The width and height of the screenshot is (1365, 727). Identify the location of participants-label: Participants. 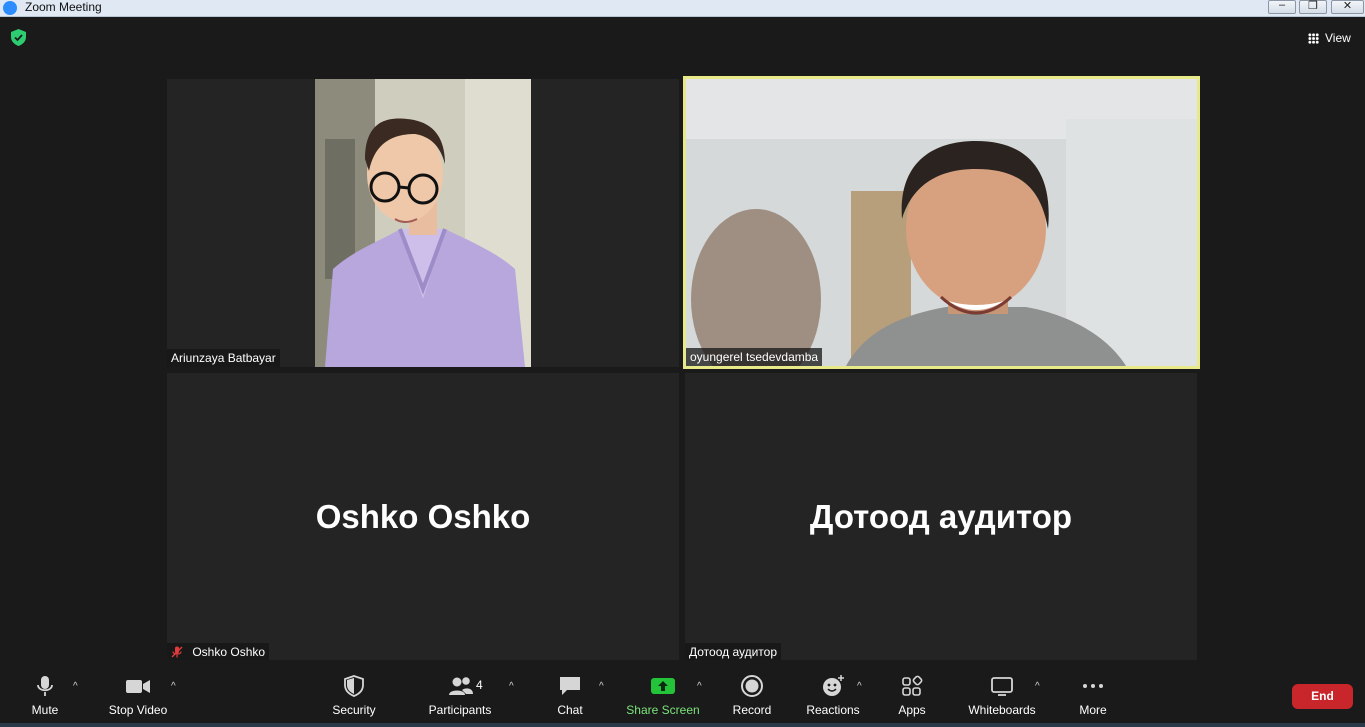
(460, 710).